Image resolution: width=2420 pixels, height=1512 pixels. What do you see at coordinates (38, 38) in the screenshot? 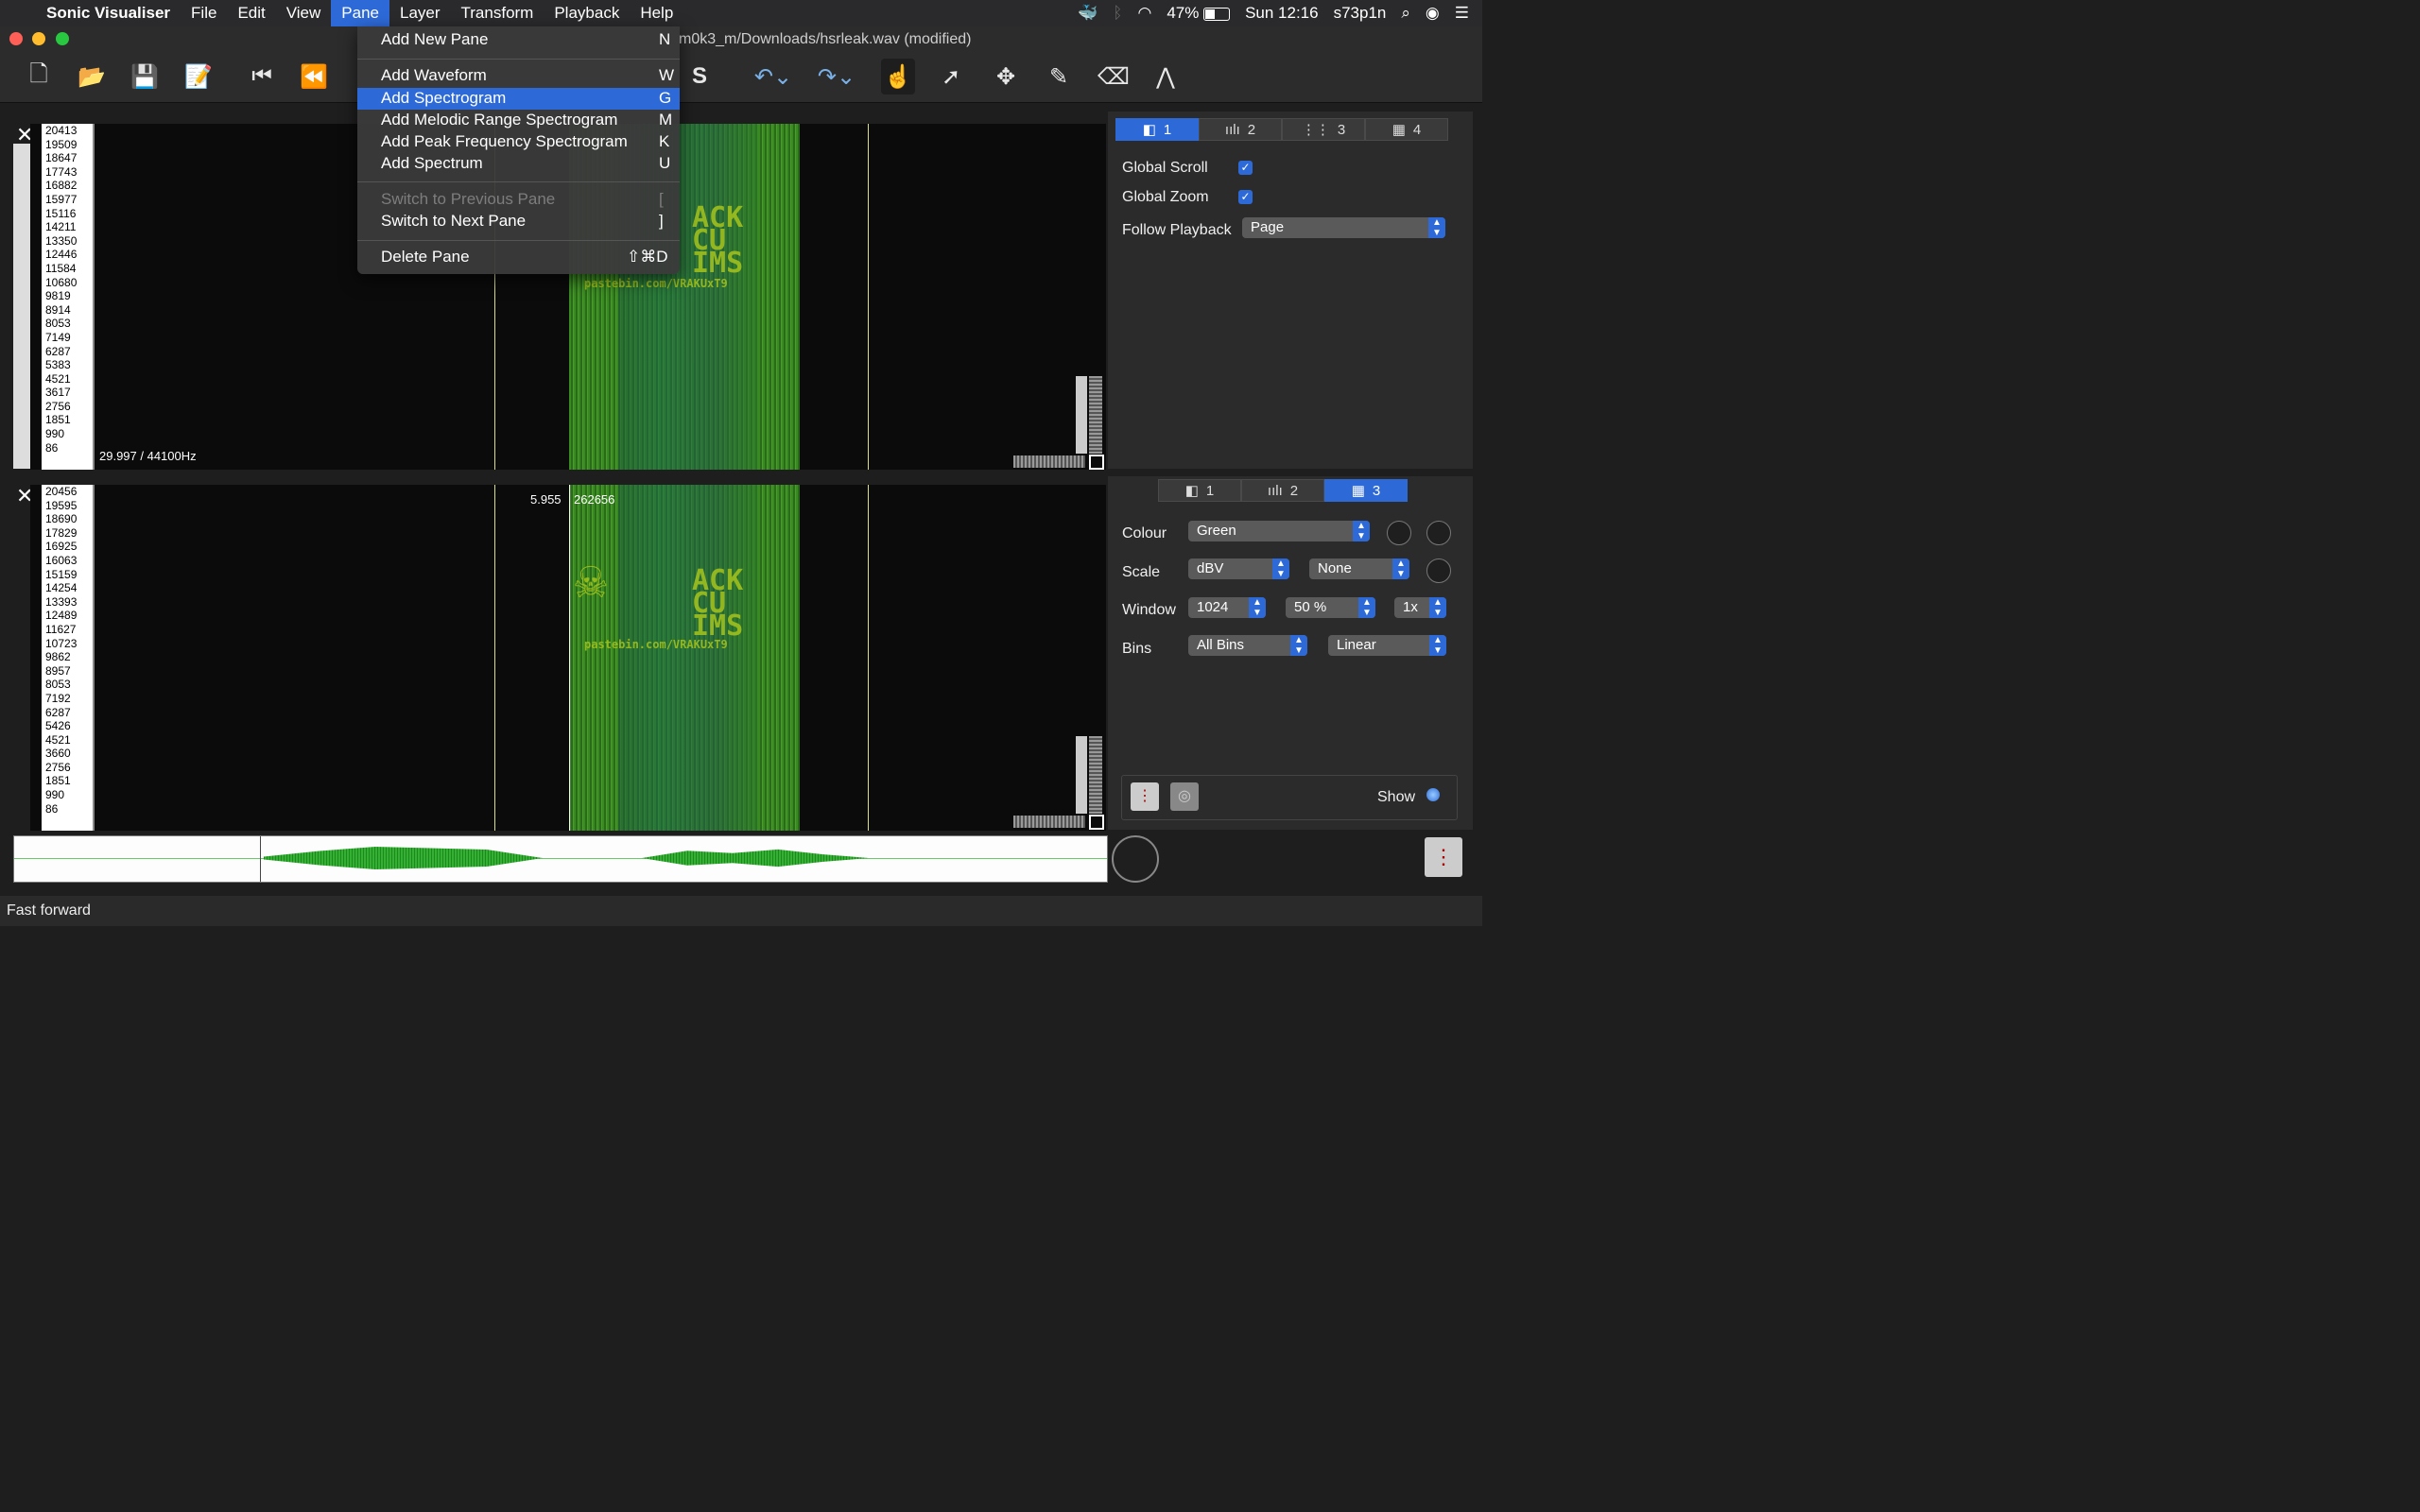
I see `minimize-window-button` at bounding box center [38, 38].